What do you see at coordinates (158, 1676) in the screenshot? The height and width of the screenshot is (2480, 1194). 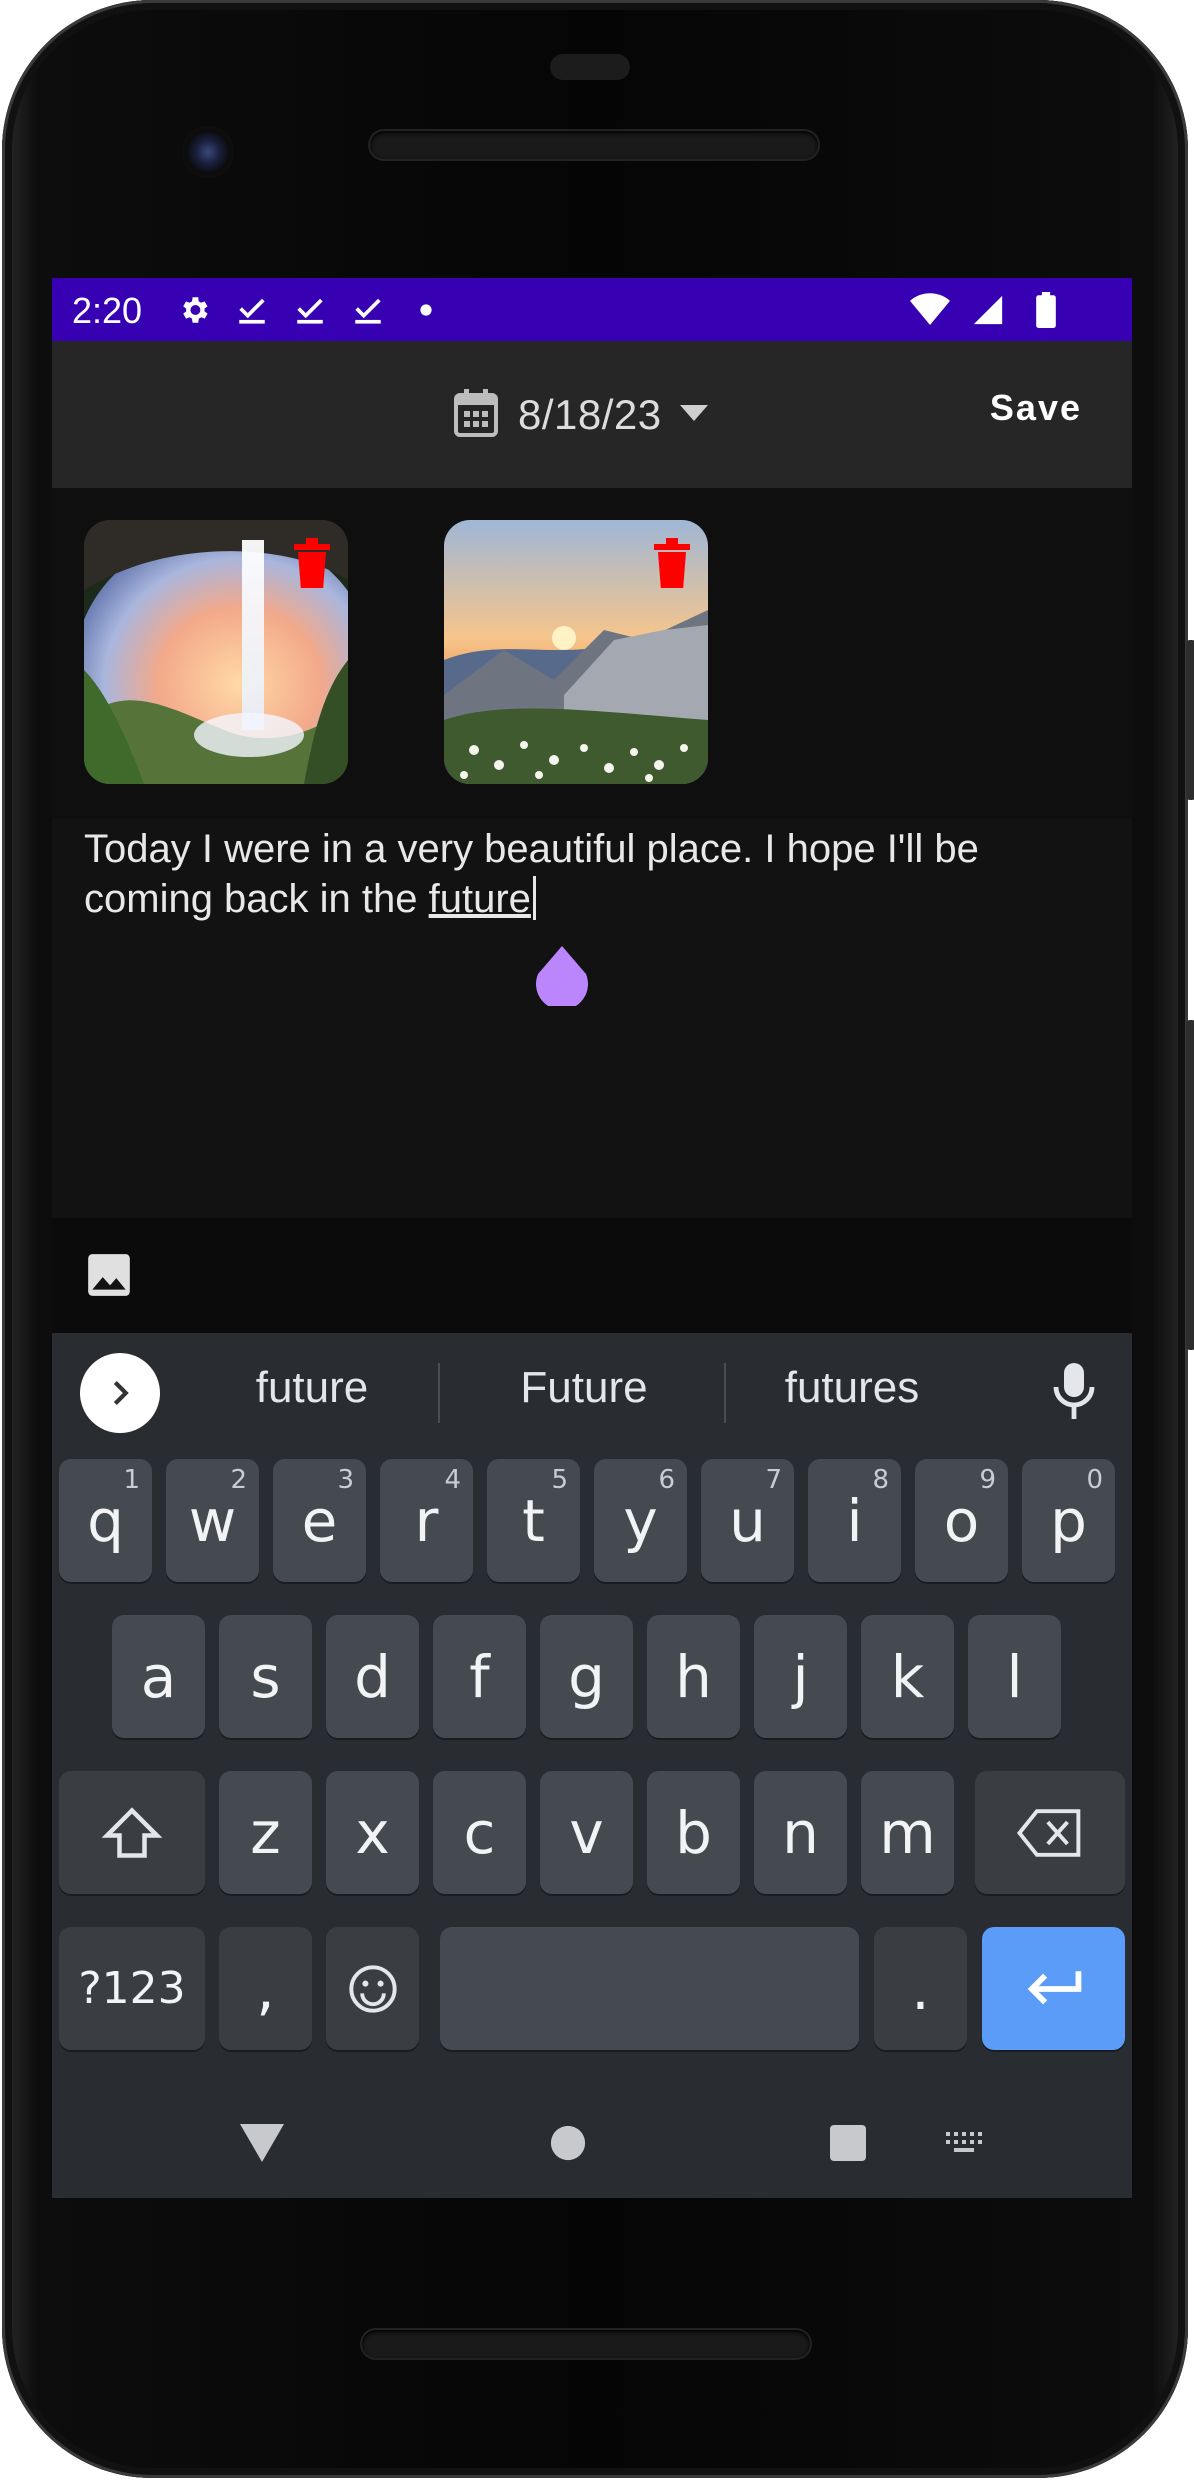 I see `key-a: a` at bounding box center [158, 1676].